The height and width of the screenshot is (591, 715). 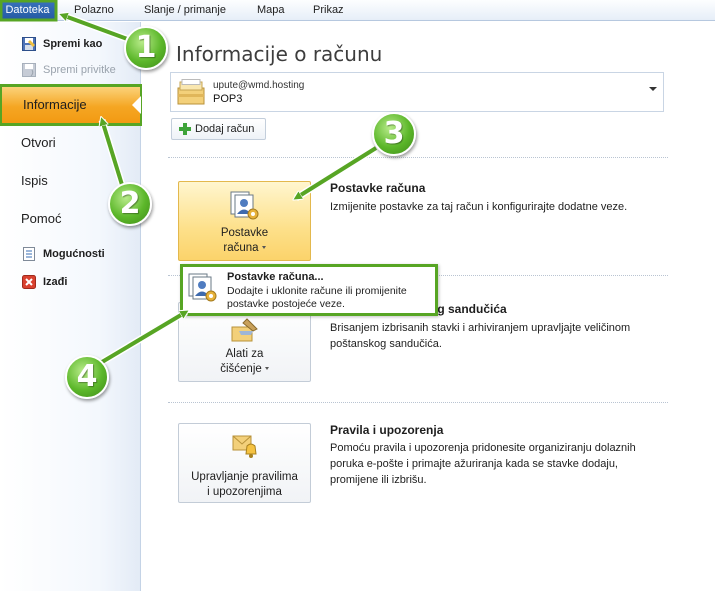 What do you see at coordinates (225, 129) in the screenshot?
I see `add-account-label: Dodaj račun` at bounding box center [225, 129].